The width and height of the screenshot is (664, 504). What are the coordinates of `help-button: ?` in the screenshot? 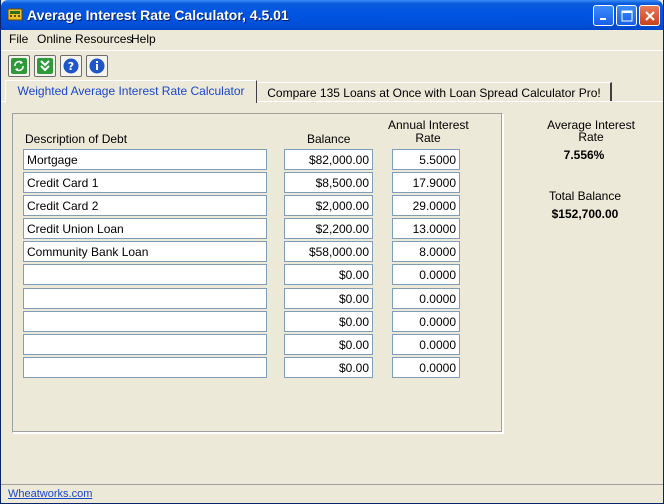 It's located at (71, 66).